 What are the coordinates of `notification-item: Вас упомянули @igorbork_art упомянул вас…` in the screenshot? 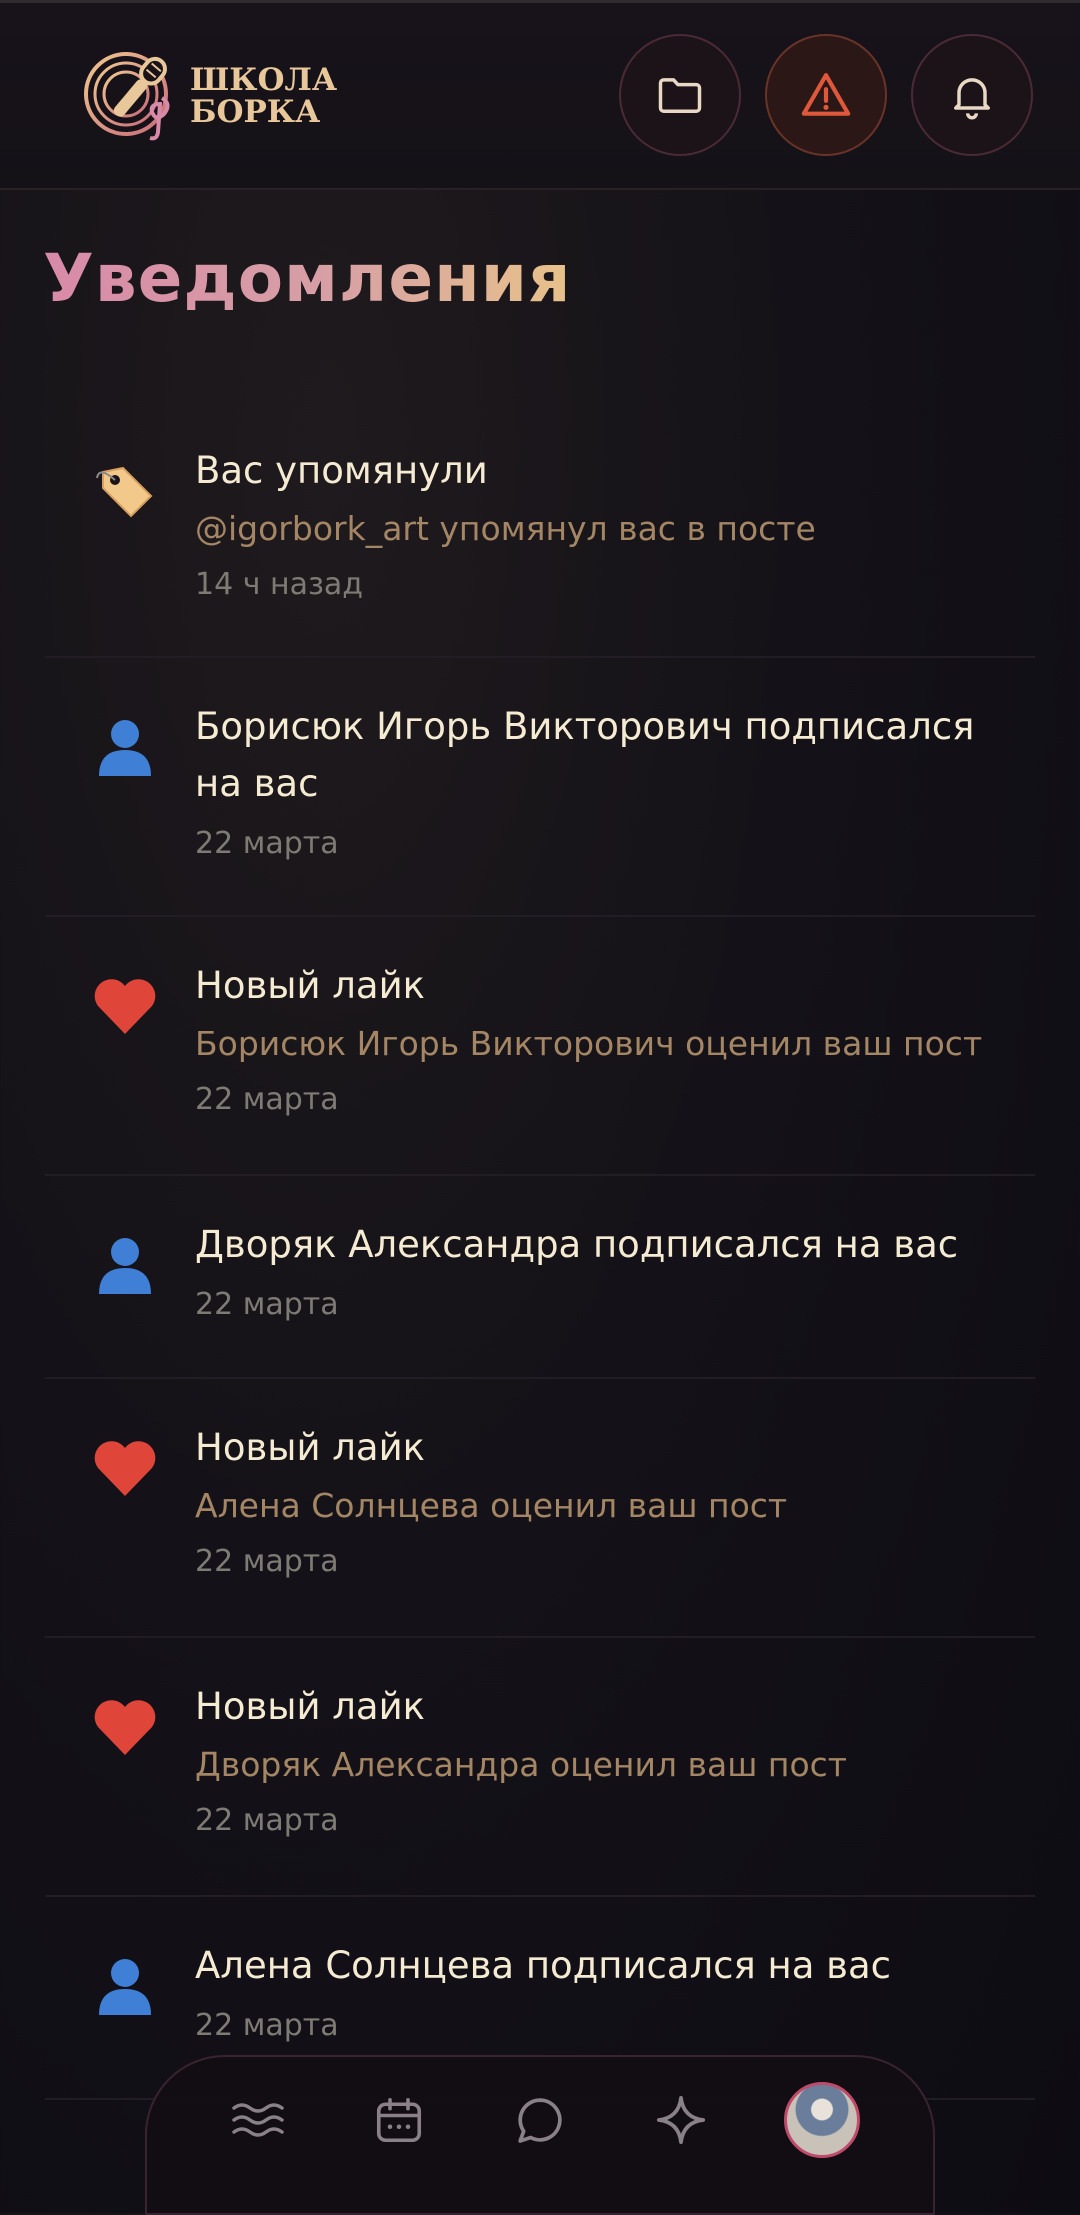 It's located at (540, 534).